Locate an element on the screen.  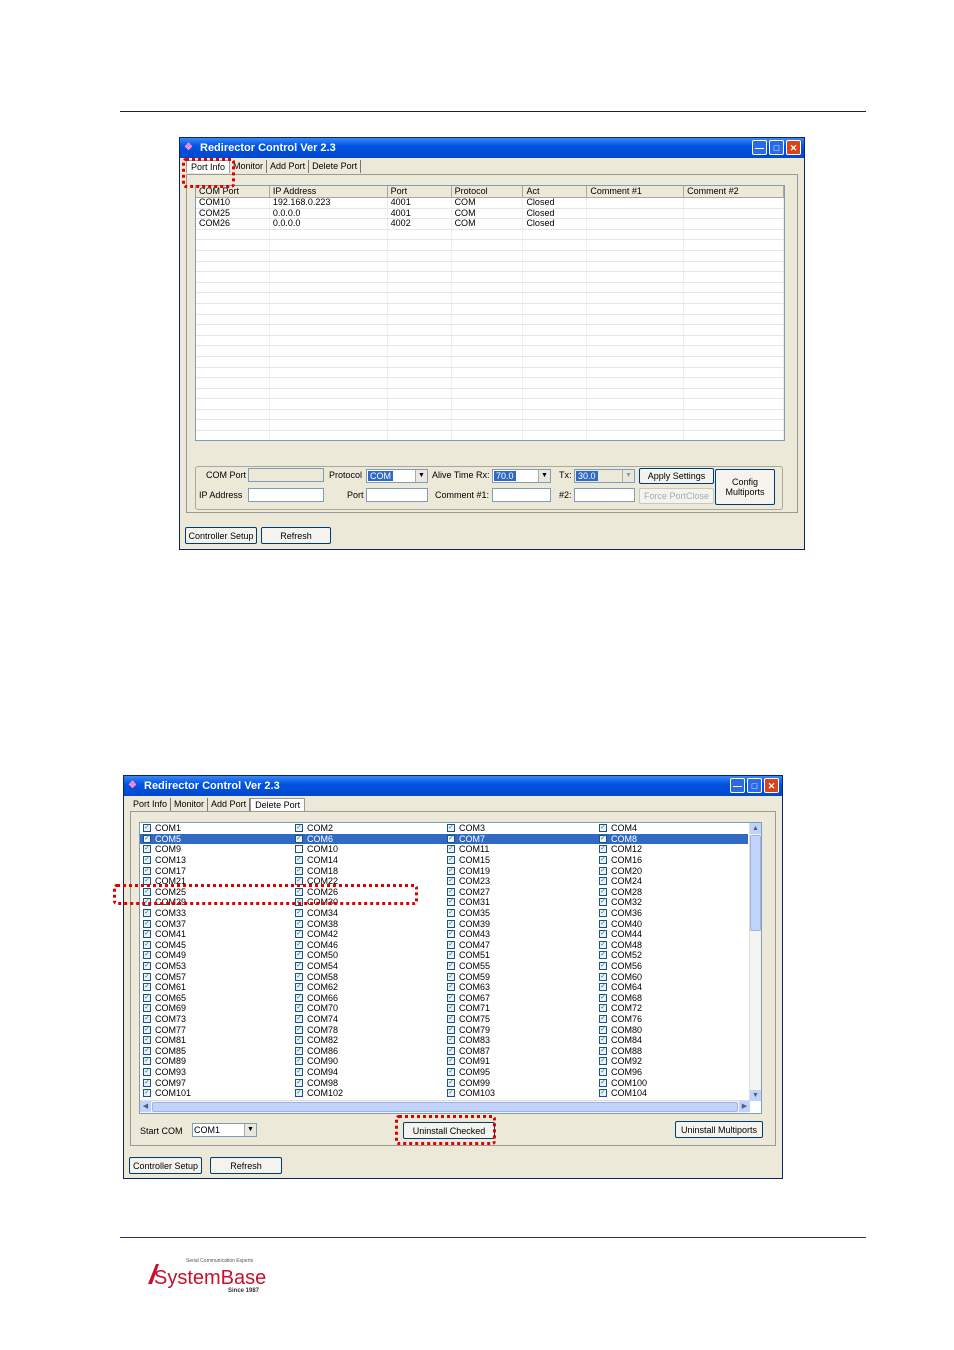
list-item: ✓ COM15 is located at coordinates (520, 860).